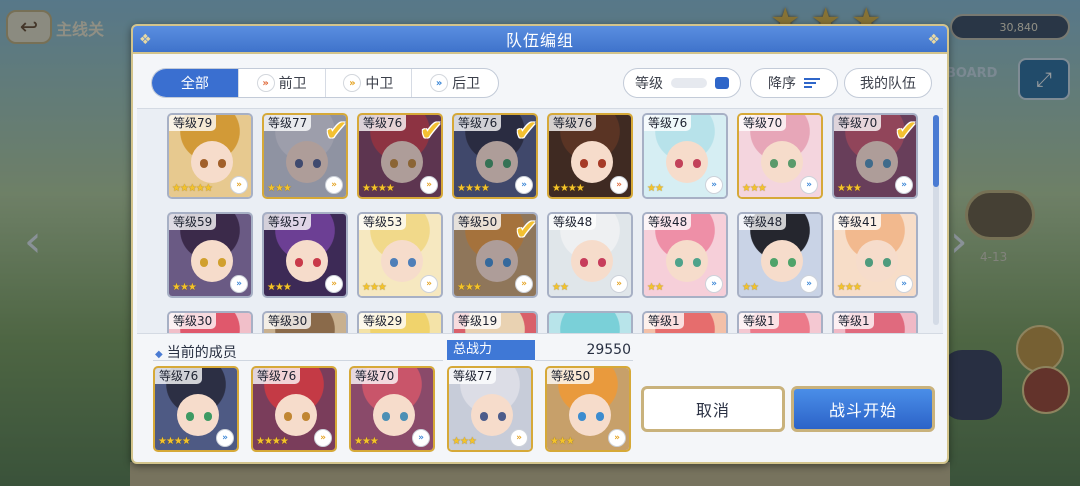 The width and height of the screenshot is (1080, 486). I want to click on tab-back: » 后卫, so click(454, 83).